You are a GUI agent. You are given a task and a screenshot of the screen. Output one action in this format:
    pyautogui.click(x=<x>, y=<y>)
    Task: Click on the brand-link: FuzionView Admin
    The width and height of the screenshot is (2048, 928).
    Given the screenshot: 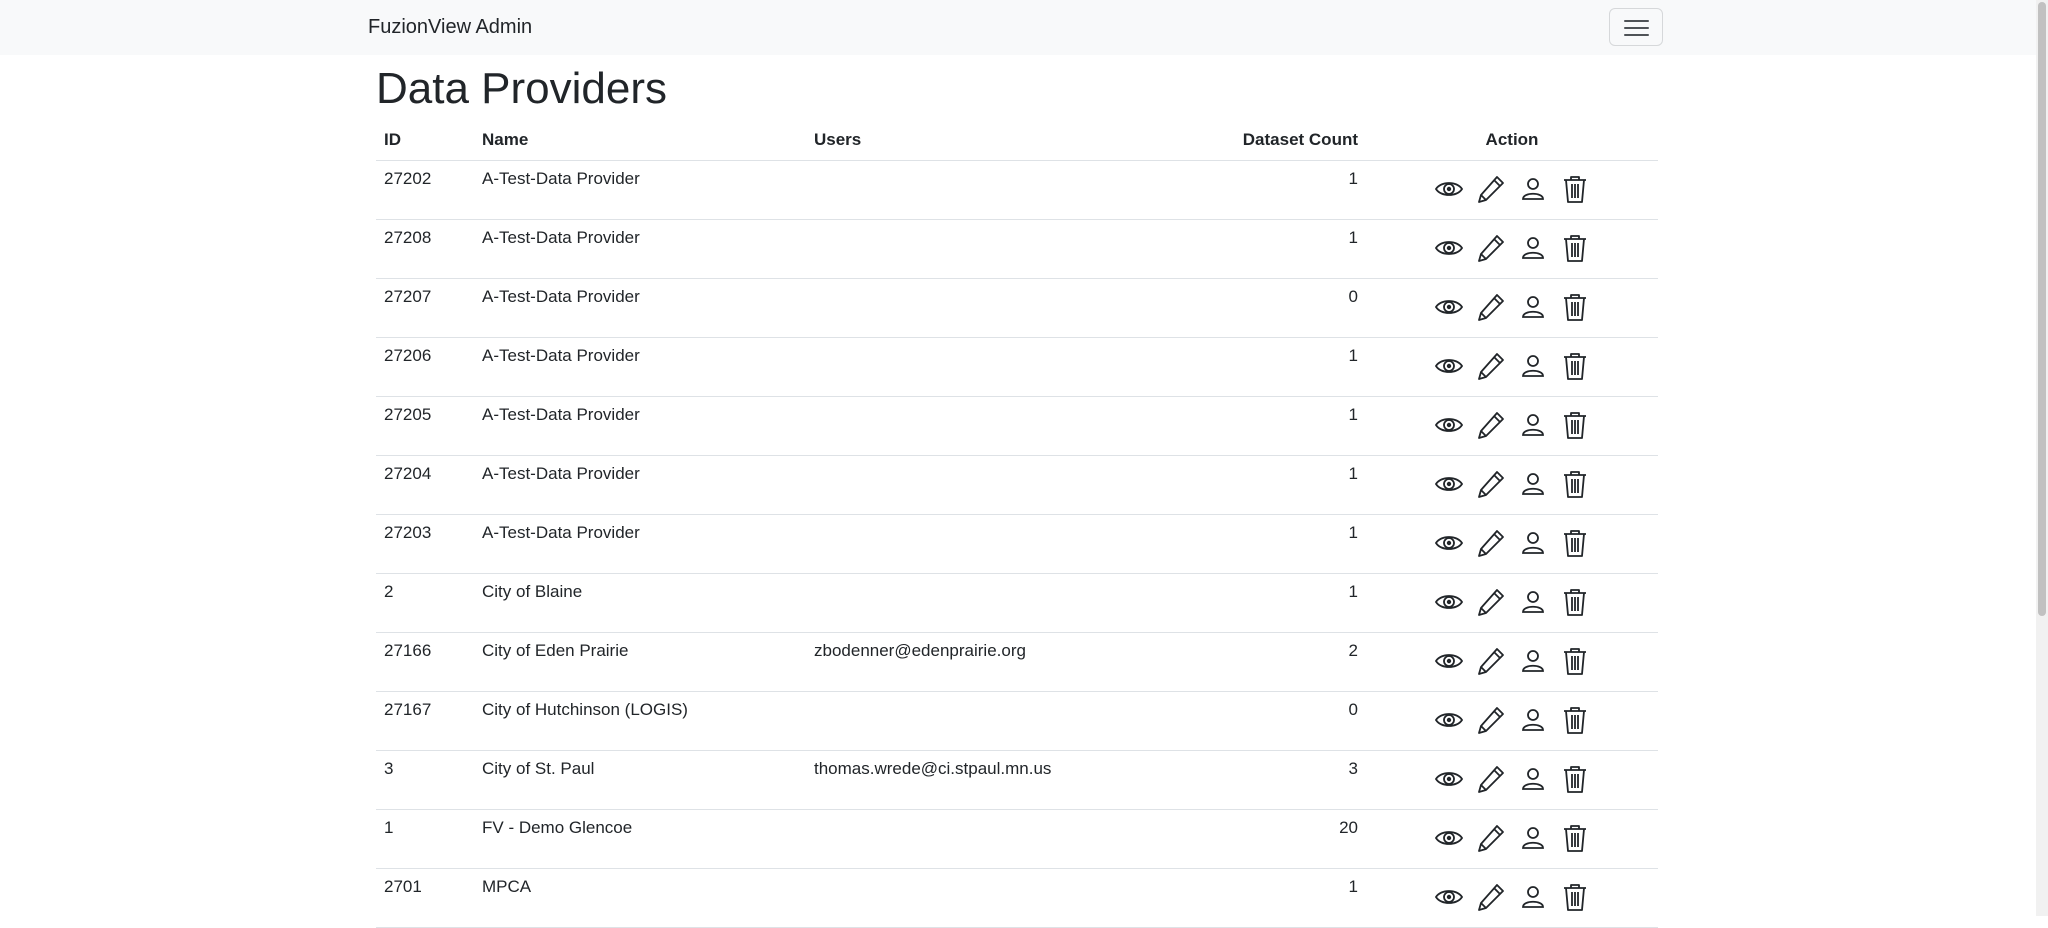 What is the action you would take?
    pyautogui.click(x=450, y=27)
    